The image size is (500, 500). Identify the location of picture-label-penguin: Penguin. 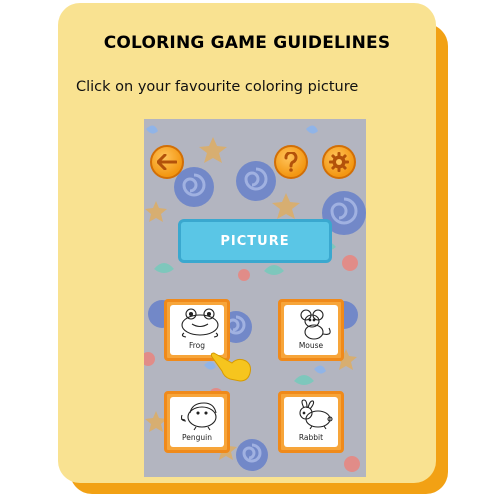
(197, 437).